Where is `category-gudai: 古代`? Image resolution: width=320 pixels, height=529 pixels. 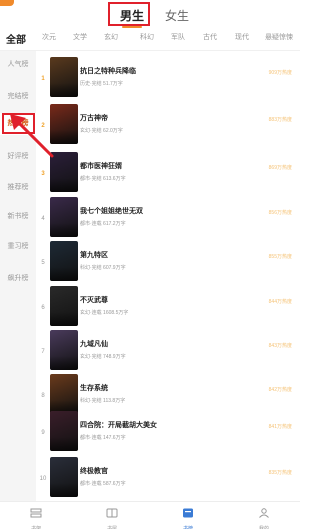 category-gudai: 古代 is located at coordinates (210, 37).